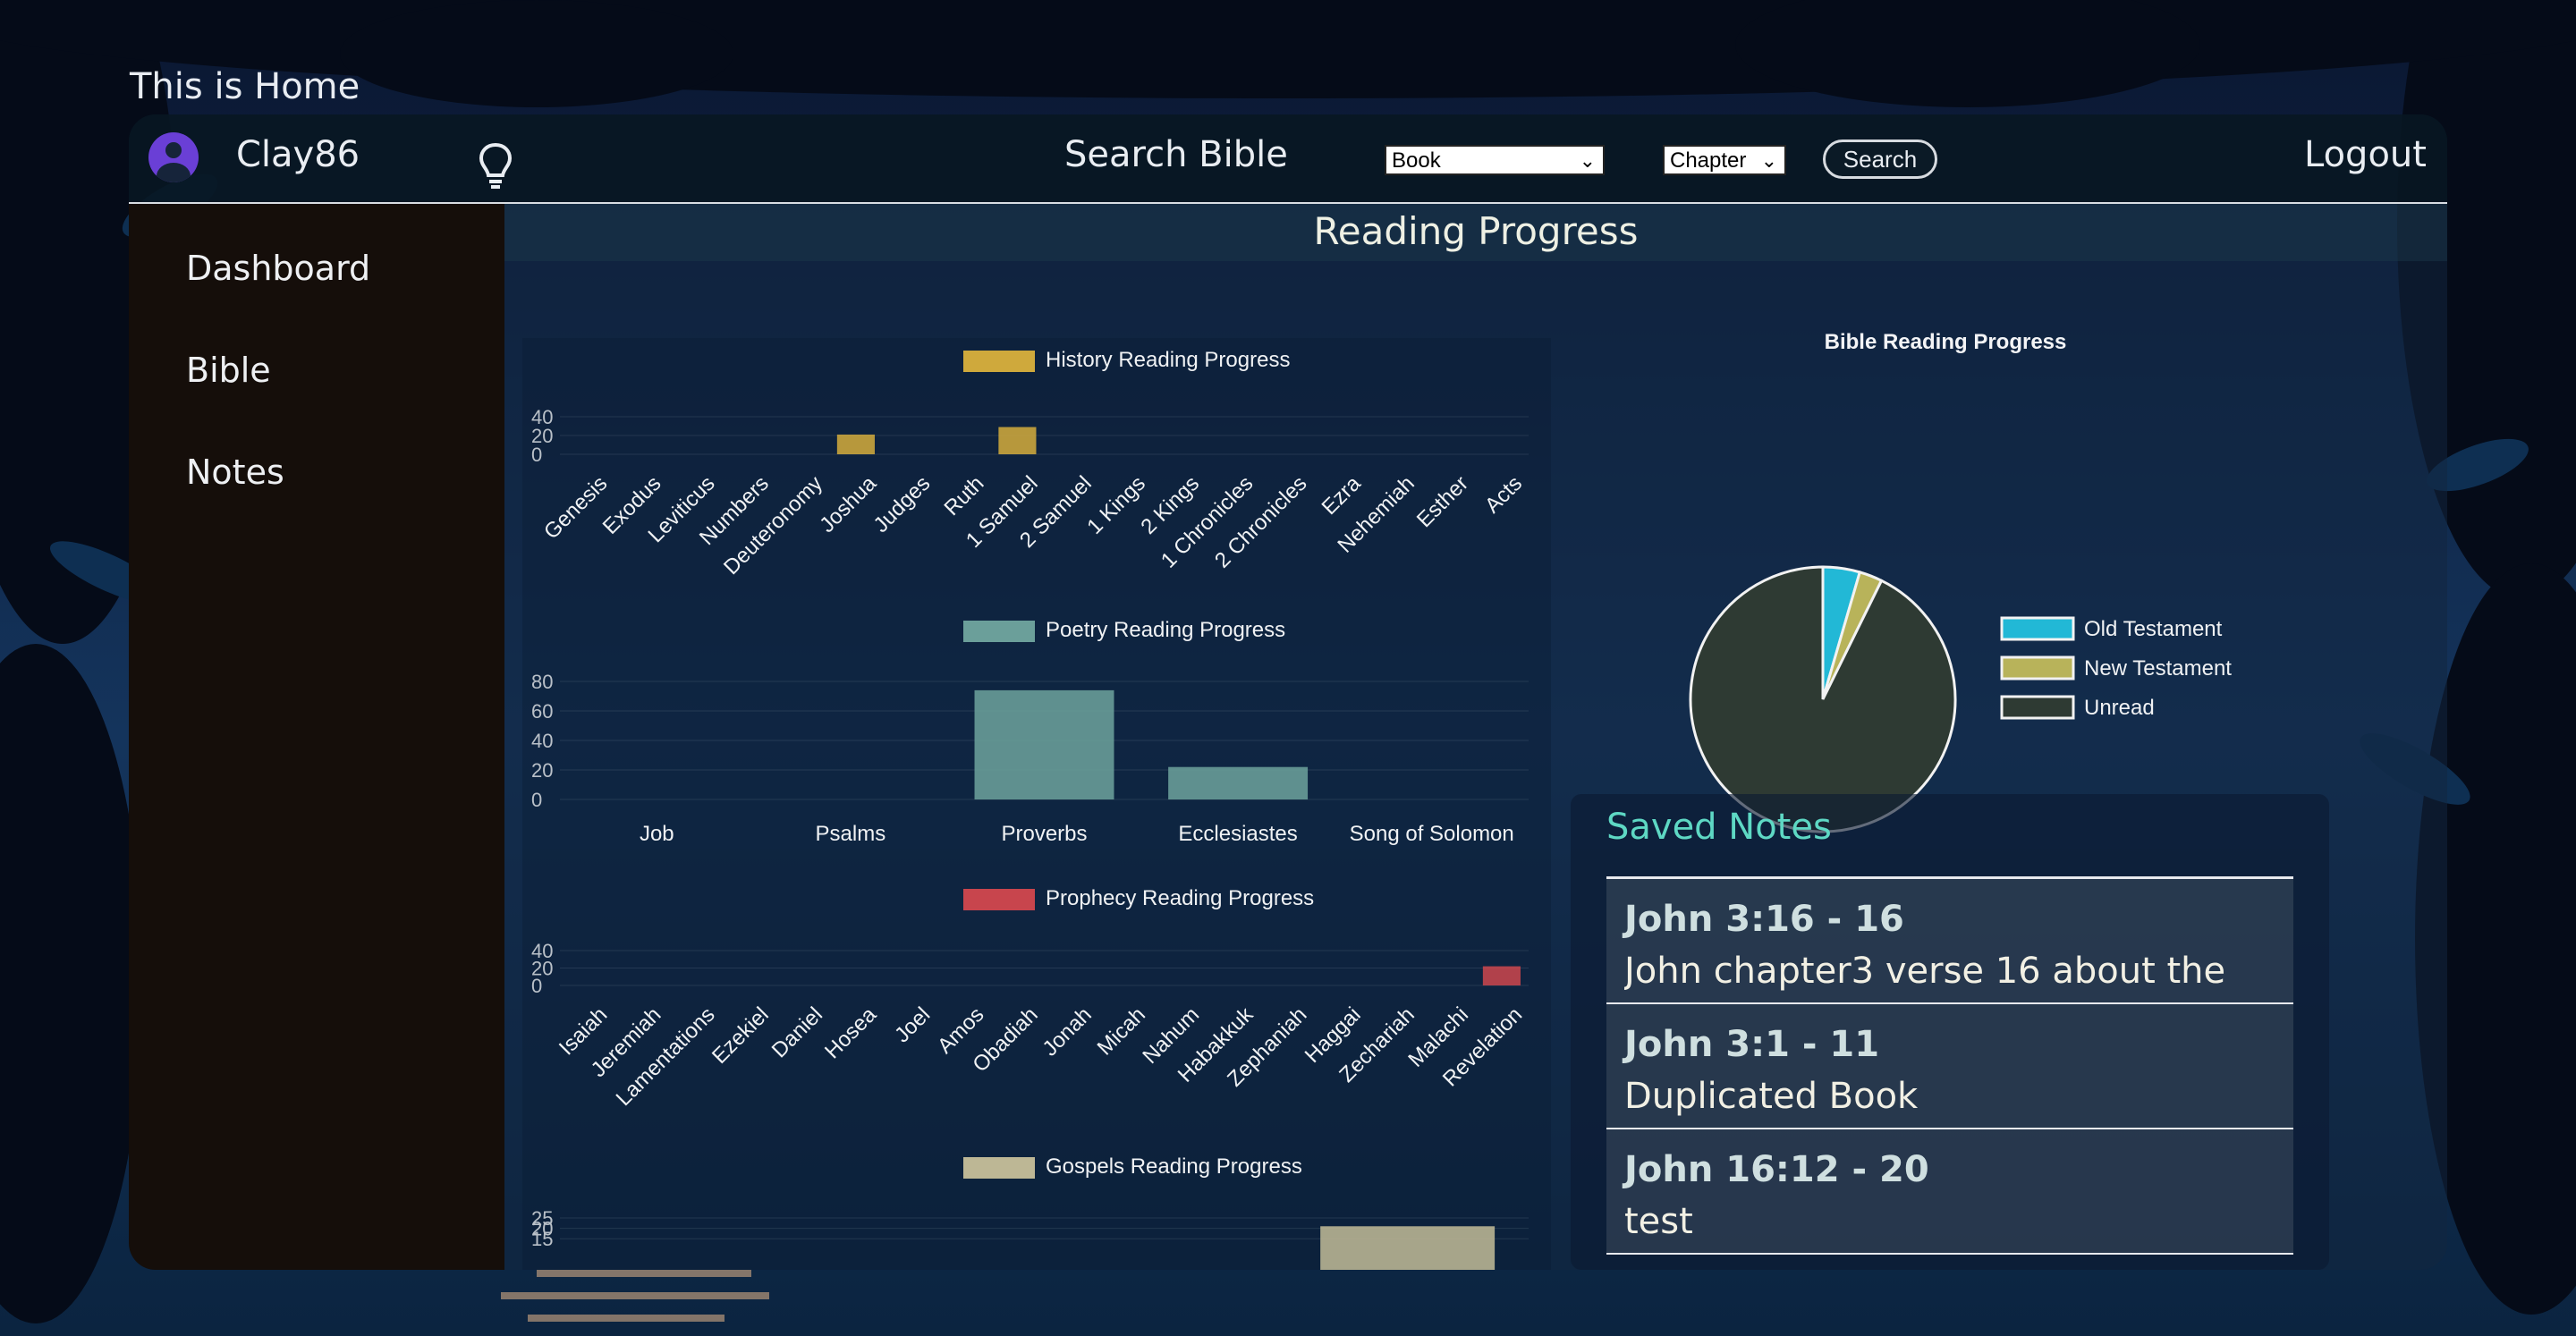 This screenshot has width=2576, height=1336. I want to click on x-tick-label: Ezekiel, so click(741, 1036).